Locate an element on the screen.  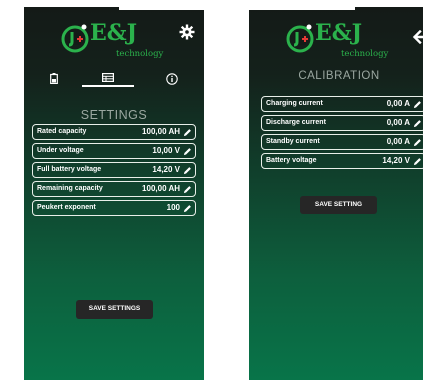
setting-value: 14,20 V is located at coordinates (166, 169).